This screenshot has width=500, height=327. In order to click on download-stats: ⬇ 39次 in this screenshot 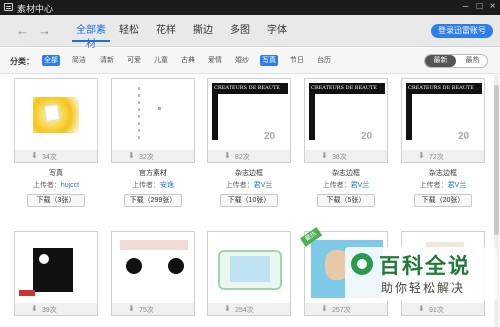, I will do `click(56, 309)`.